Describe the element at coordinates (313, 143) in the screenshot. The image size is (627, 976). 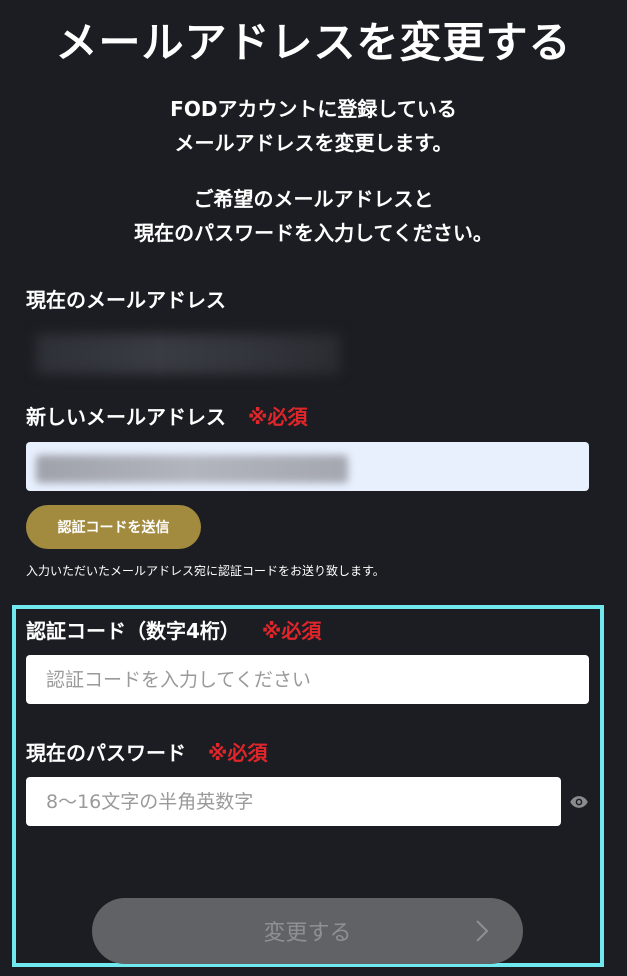
I see `intro-line-2: メールアドレスを変更します。` at that location.